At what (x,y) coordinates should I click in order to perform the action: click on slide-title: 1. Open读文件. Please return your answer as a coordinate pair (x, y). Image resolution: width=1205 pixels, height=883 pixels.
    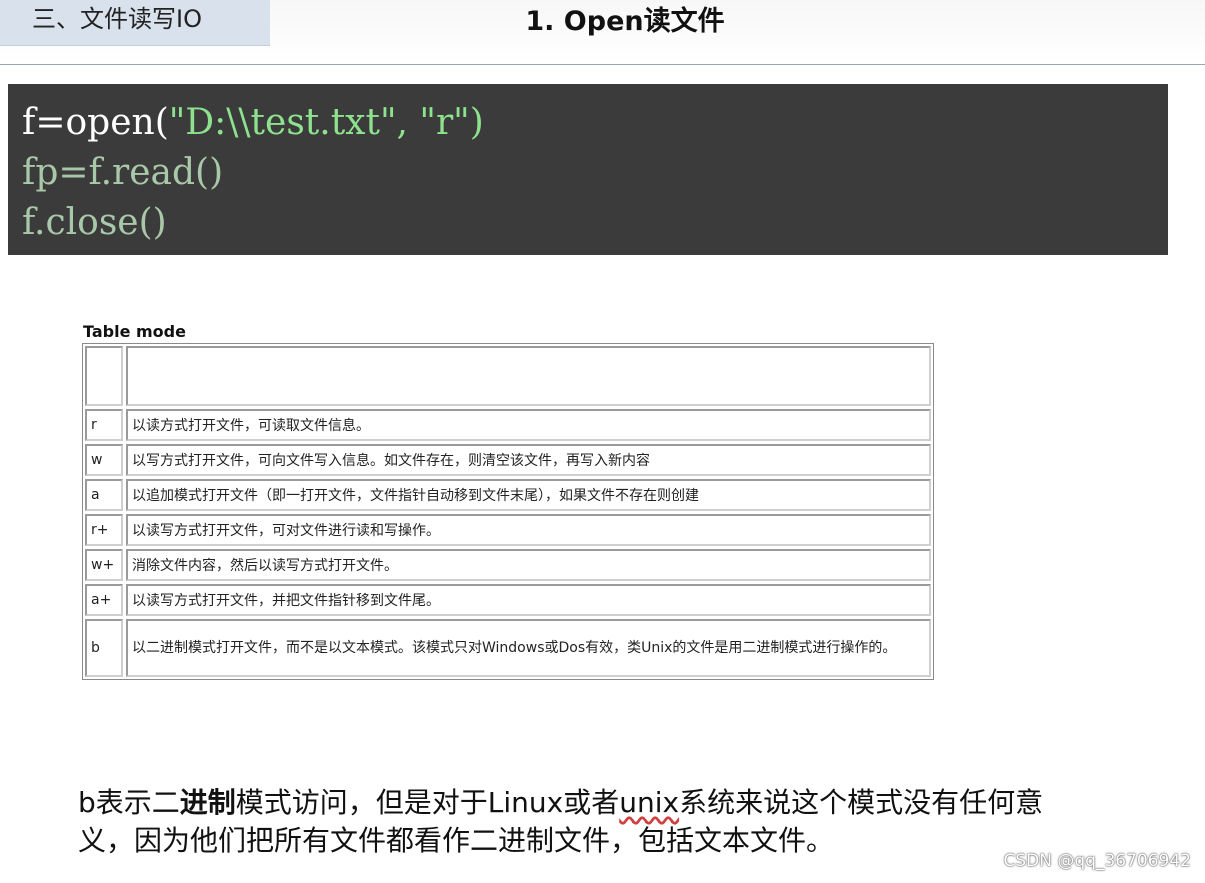
    Looking at the image, I should click on (625, 21).